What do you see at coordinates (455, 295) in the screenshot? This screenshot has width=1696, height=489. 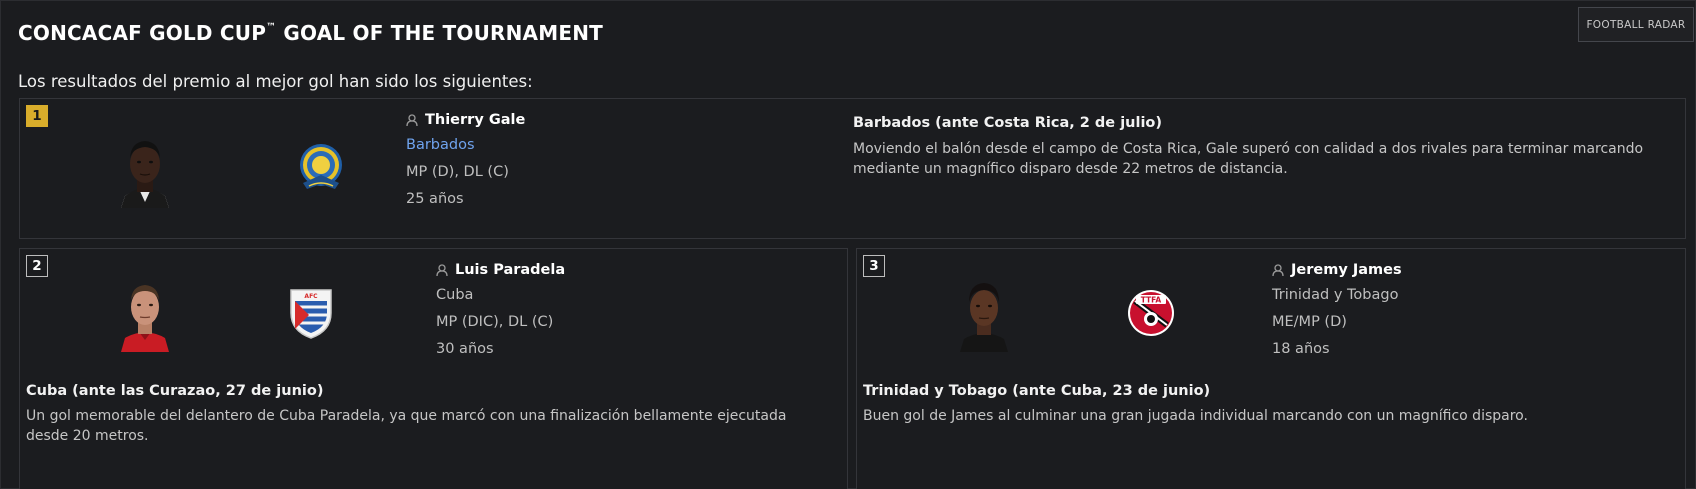 I see `player-nation: Cuba` at bounding box center [455, 295].